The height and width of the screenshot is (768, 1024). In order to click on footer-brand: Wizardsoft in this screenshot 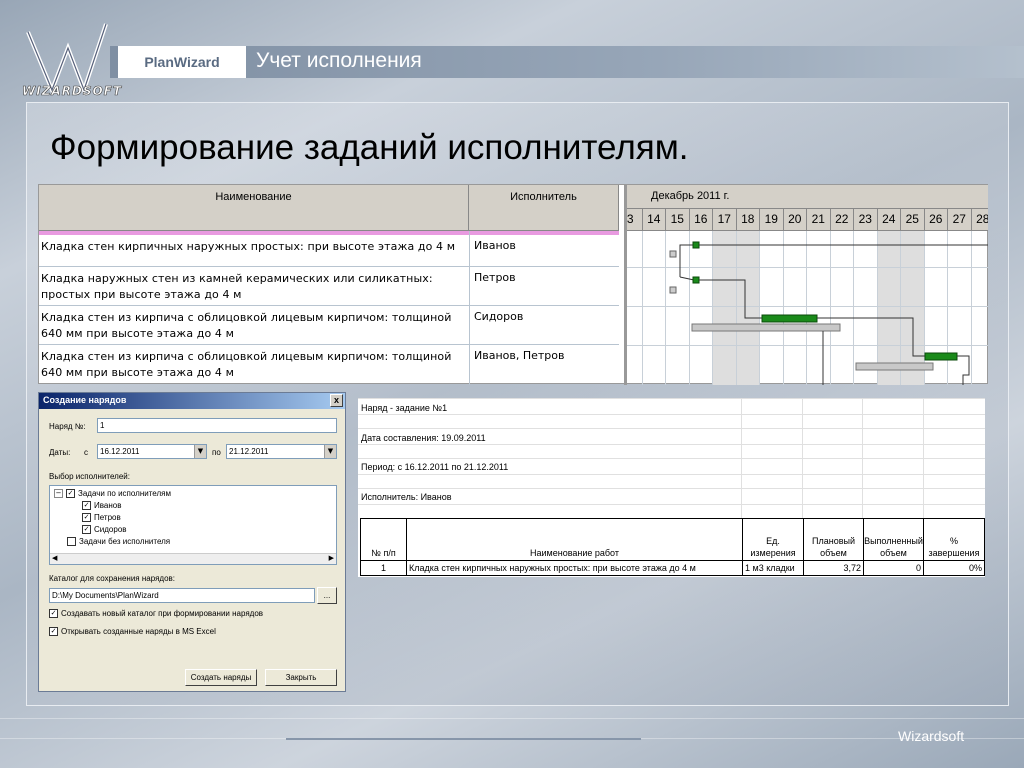, I will do `click(931, 736)`.